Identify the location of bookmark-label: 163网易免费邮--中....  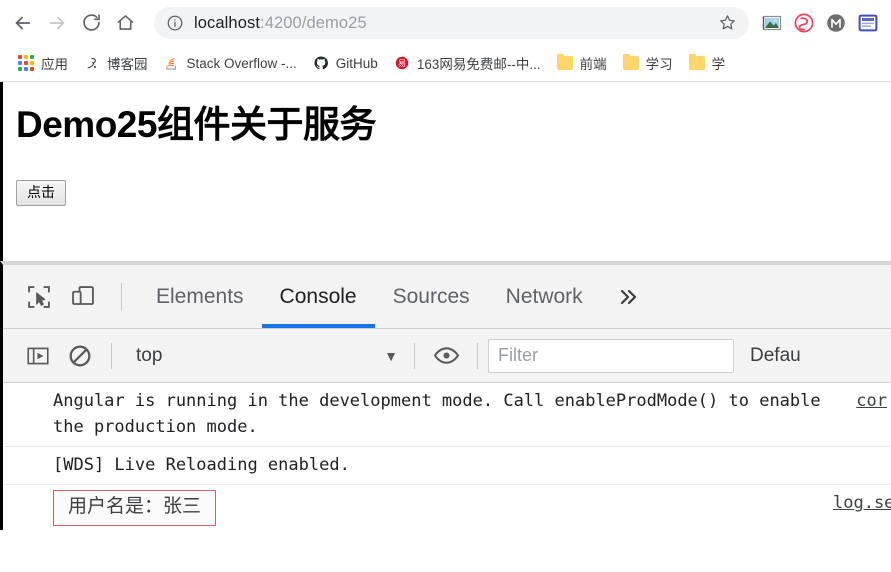
(478, 64).